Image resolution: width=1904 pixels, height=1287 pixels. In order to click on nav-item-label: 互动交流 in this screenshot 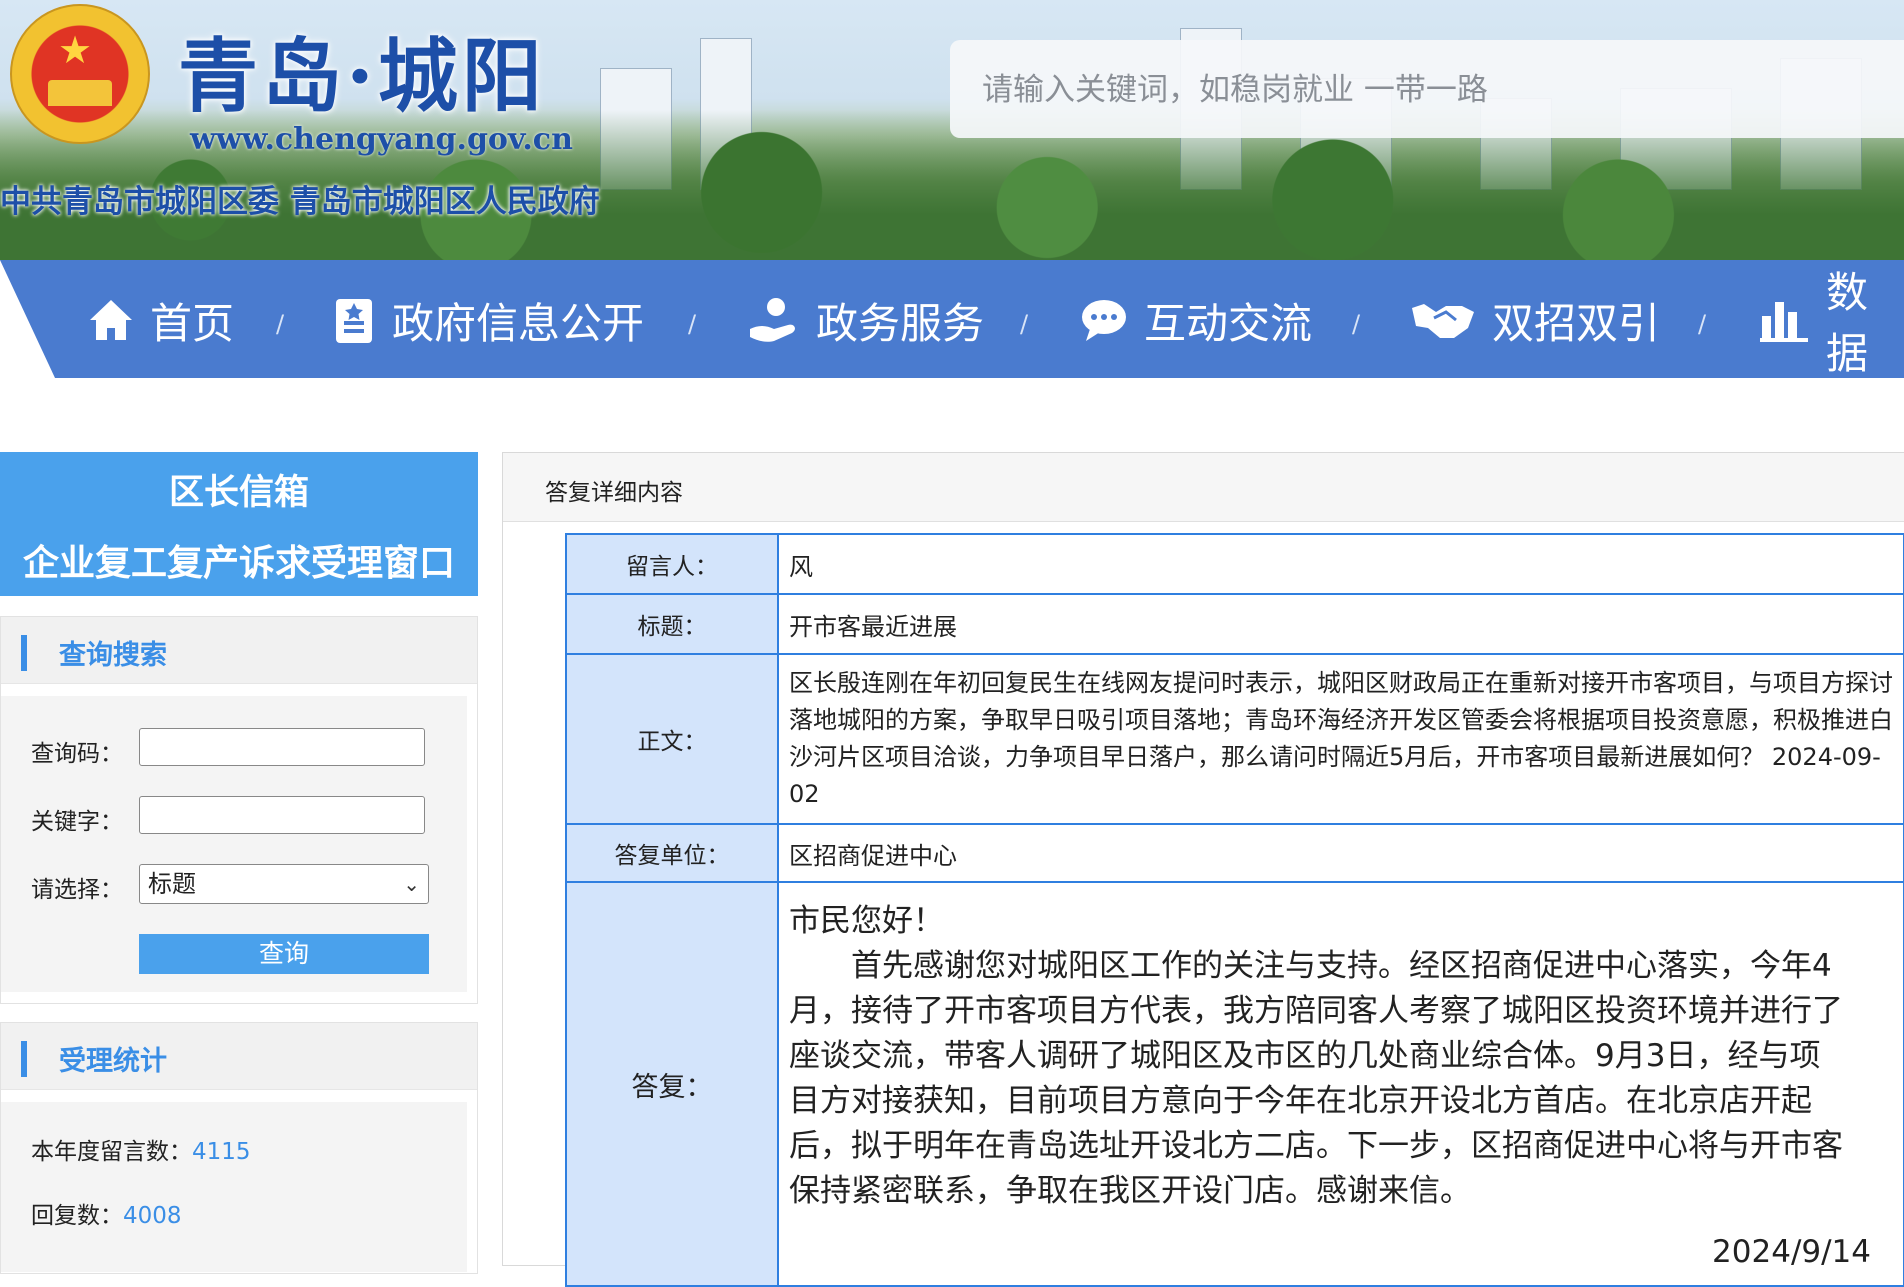, I will do `click(1228, 323)`.